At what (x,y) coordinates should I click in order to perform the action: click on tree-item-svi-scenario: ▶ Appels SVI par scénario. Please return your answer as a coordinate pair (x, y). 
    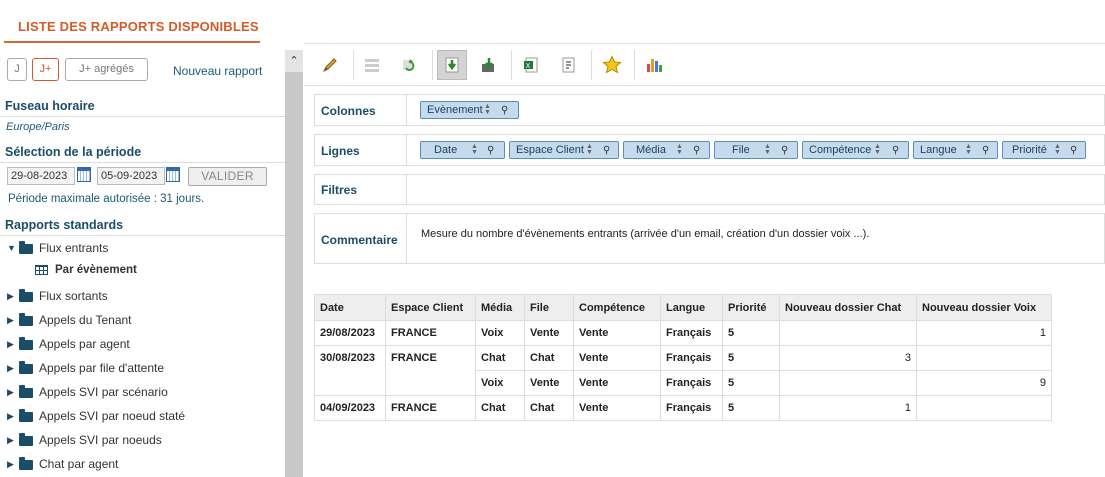
    Looking at the image, I should click on (87, 392).